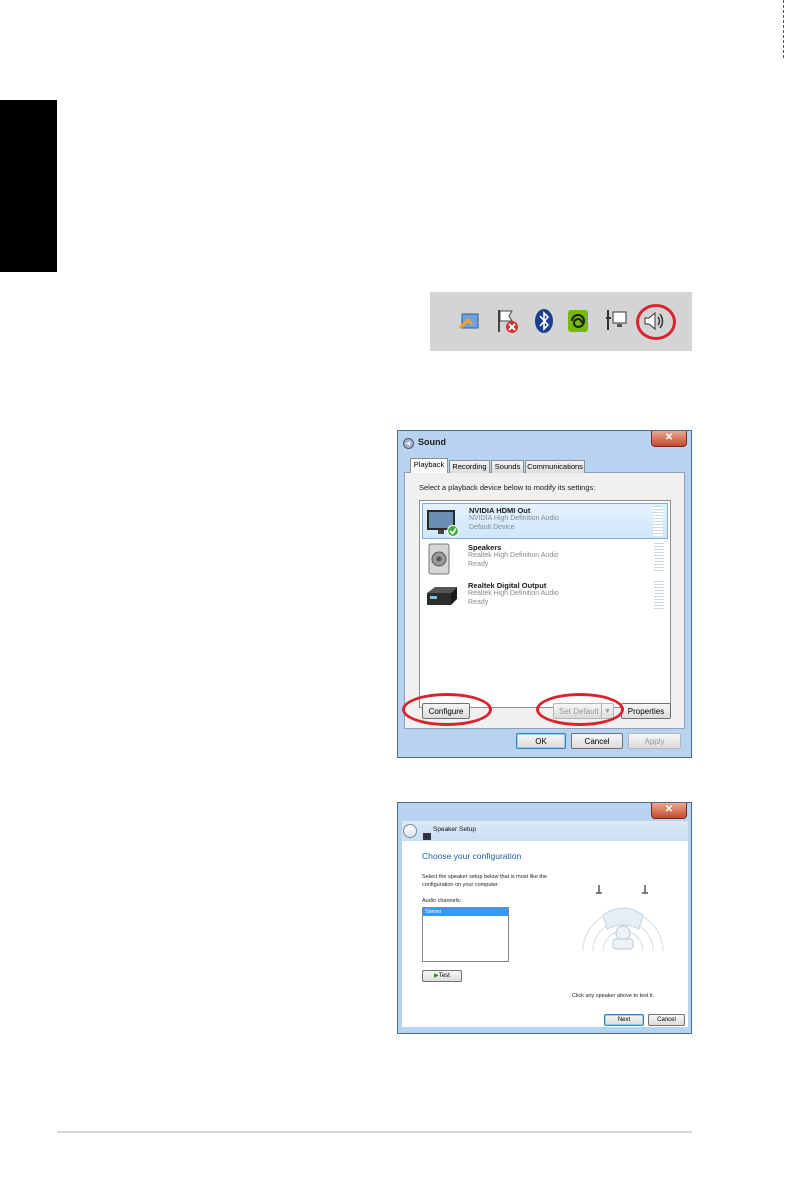 This screenshot has width=794, height=1196. I want to click on cancel-button: Cancel, so click(597, 741).